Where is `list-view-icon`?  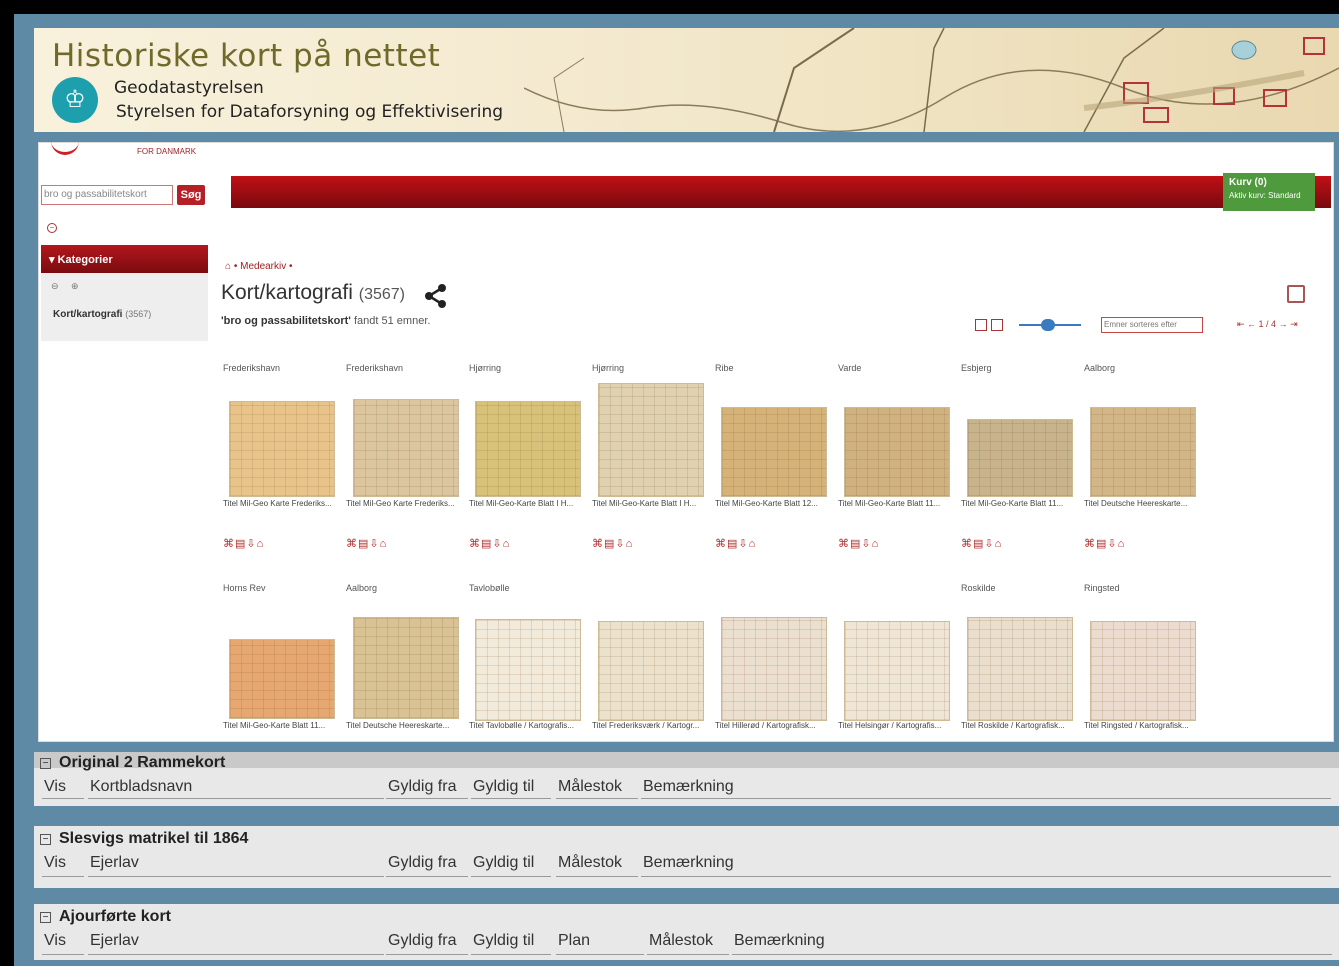
list-view-icon is located at coordinates (997, 325).